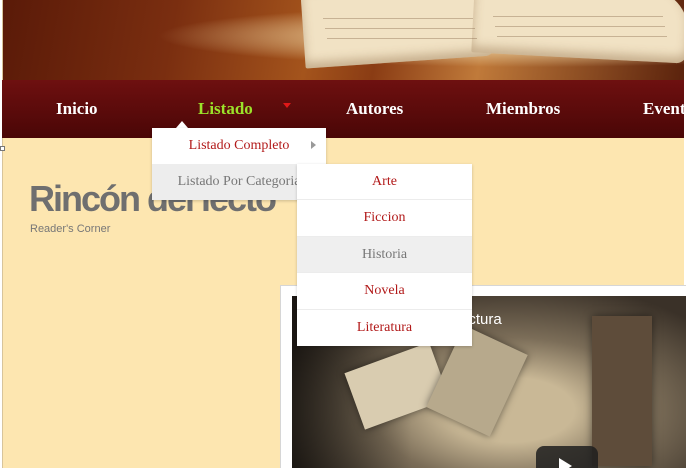 This screenshot has width=686, height=468. I want to click on frame-marker, so click(2, 148).